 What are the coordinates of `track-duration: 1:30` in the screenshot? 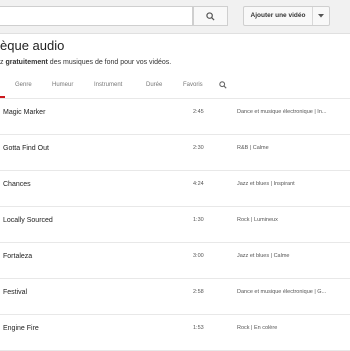 It's located at (198, 220).